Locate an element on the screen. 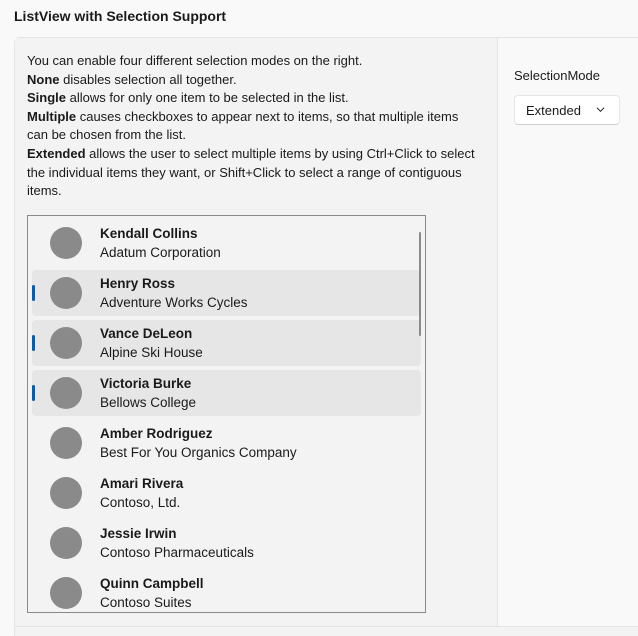 The image size is (638, 636). list-item: Vance DeLeon Alpine Ski House is located at coordinates (226, 343).